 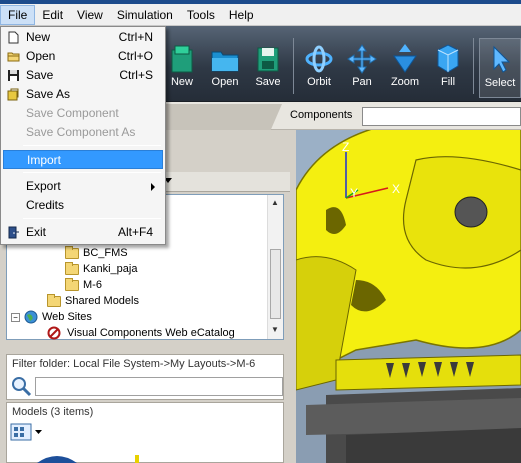 What do you see at coordinates (405, 82) in the screenshot?
I see `toolbar-zoom-label: Zoom` at bounding box center [405, 82].